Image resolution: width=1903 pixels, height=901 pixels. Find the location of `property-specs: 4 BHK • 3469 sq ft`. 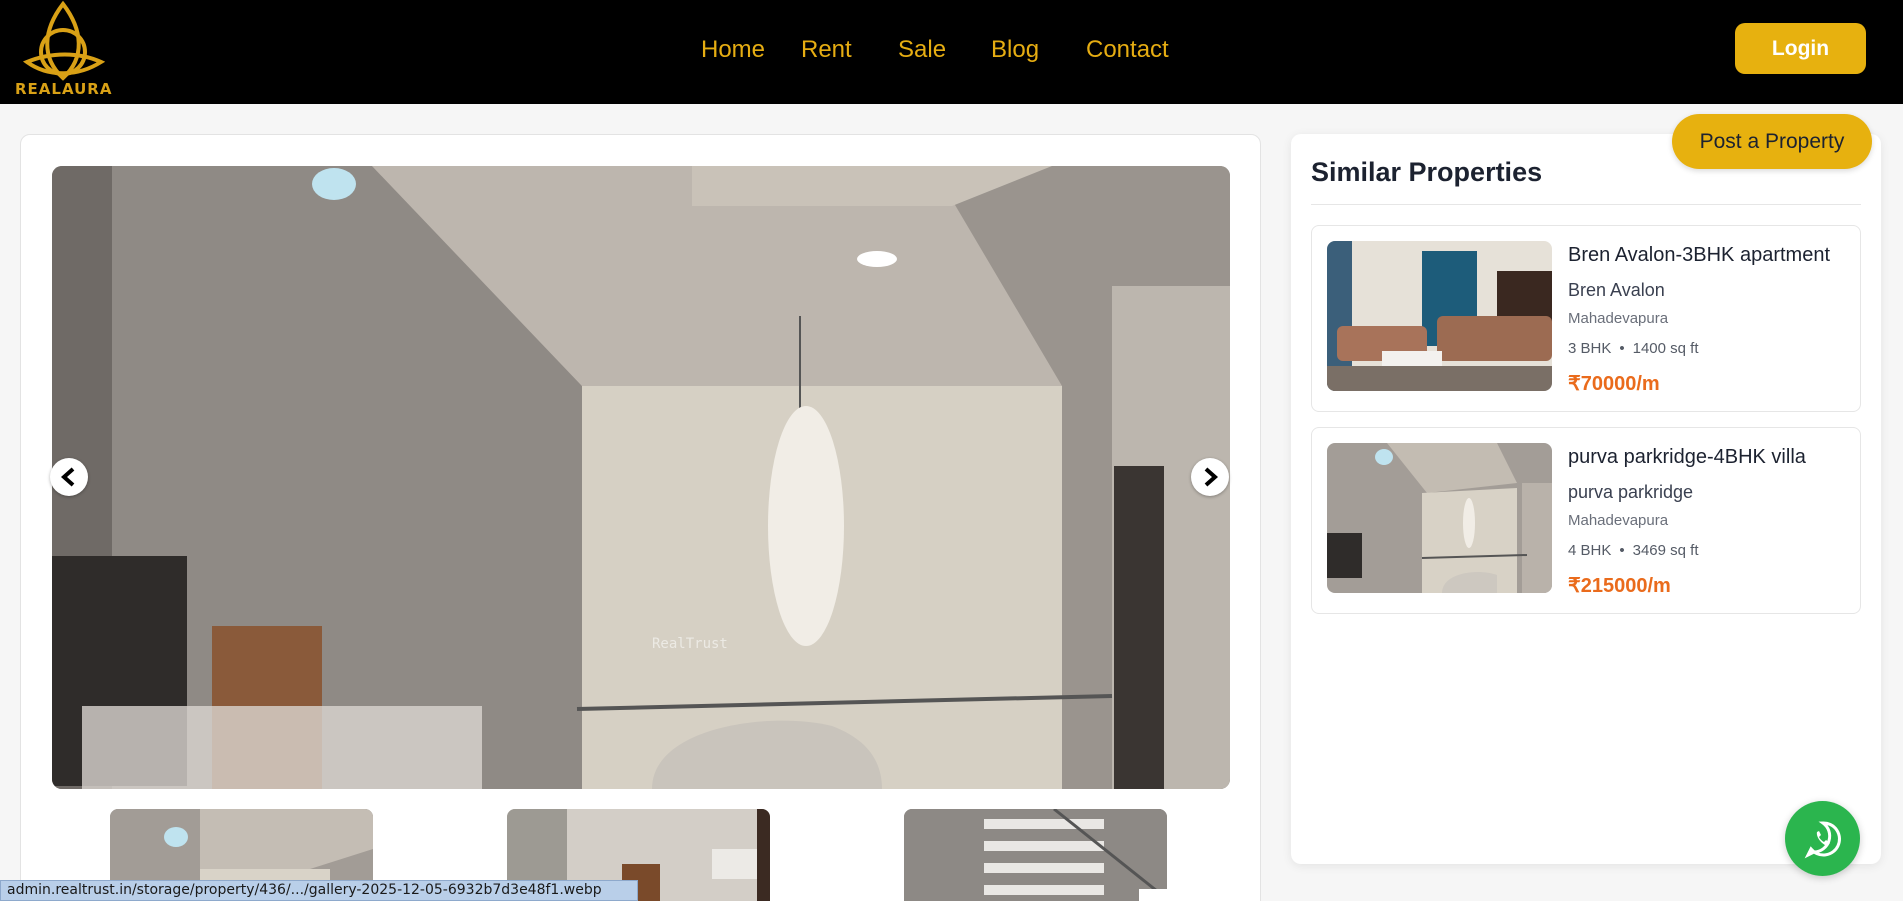

property-specs: 4 BHK • 3469 sq ft is located at coordinates (1633, 550).